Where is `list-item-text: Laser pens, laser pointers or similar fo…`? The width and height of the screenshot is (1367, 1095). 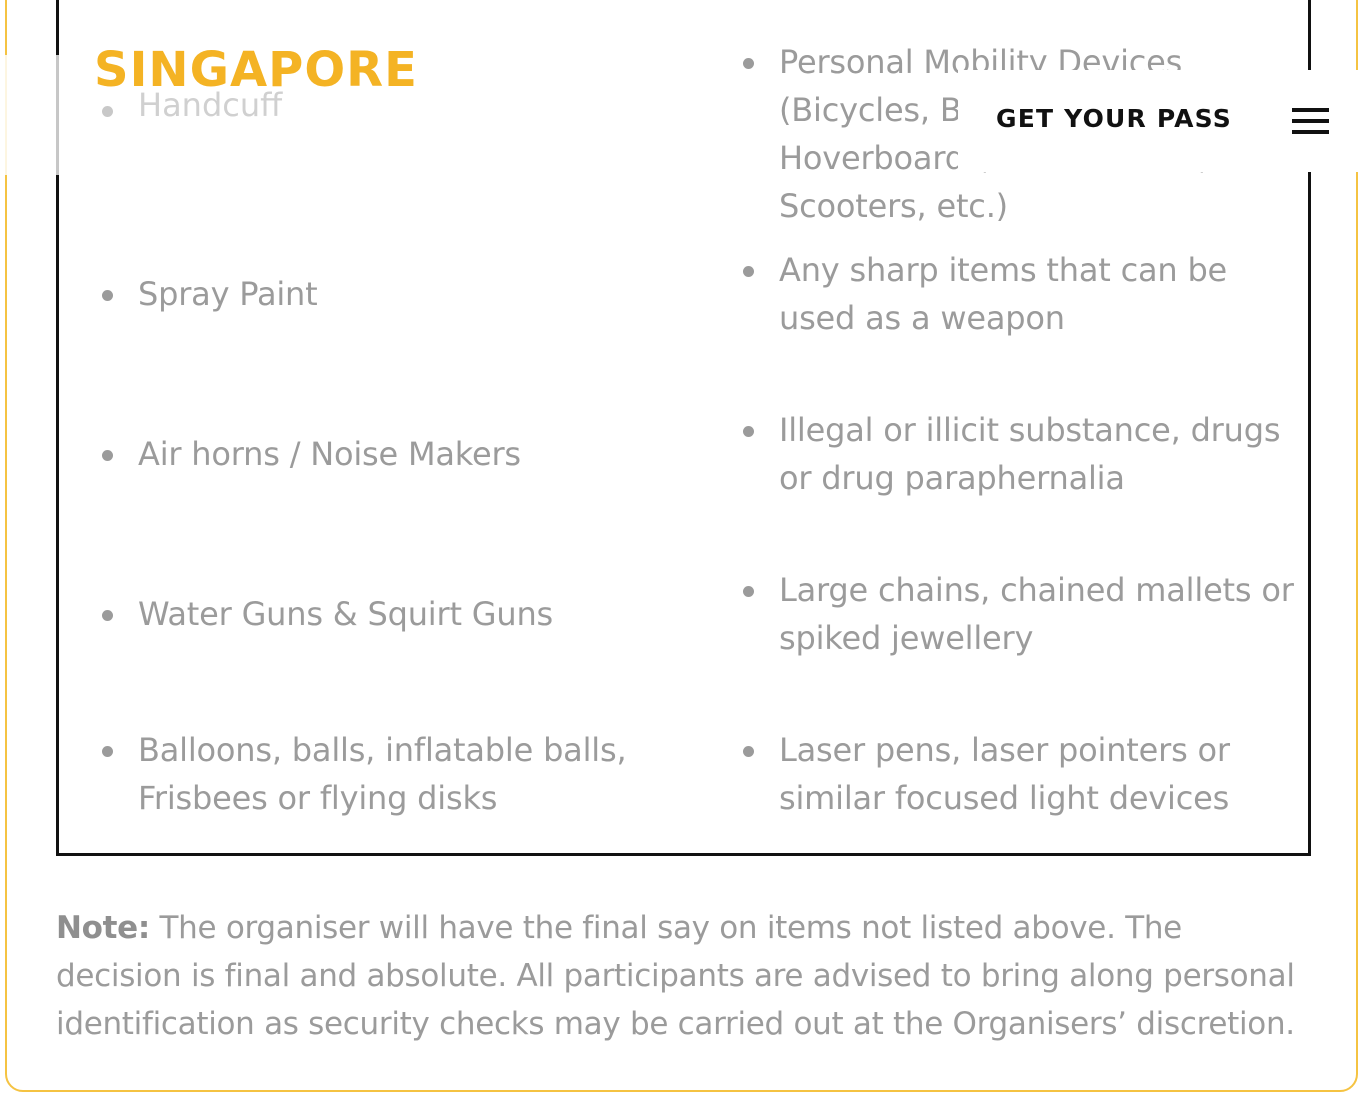
list-item-text: Laser pens, laser pointers or similar fo… is located at coordinates (1004, 774).